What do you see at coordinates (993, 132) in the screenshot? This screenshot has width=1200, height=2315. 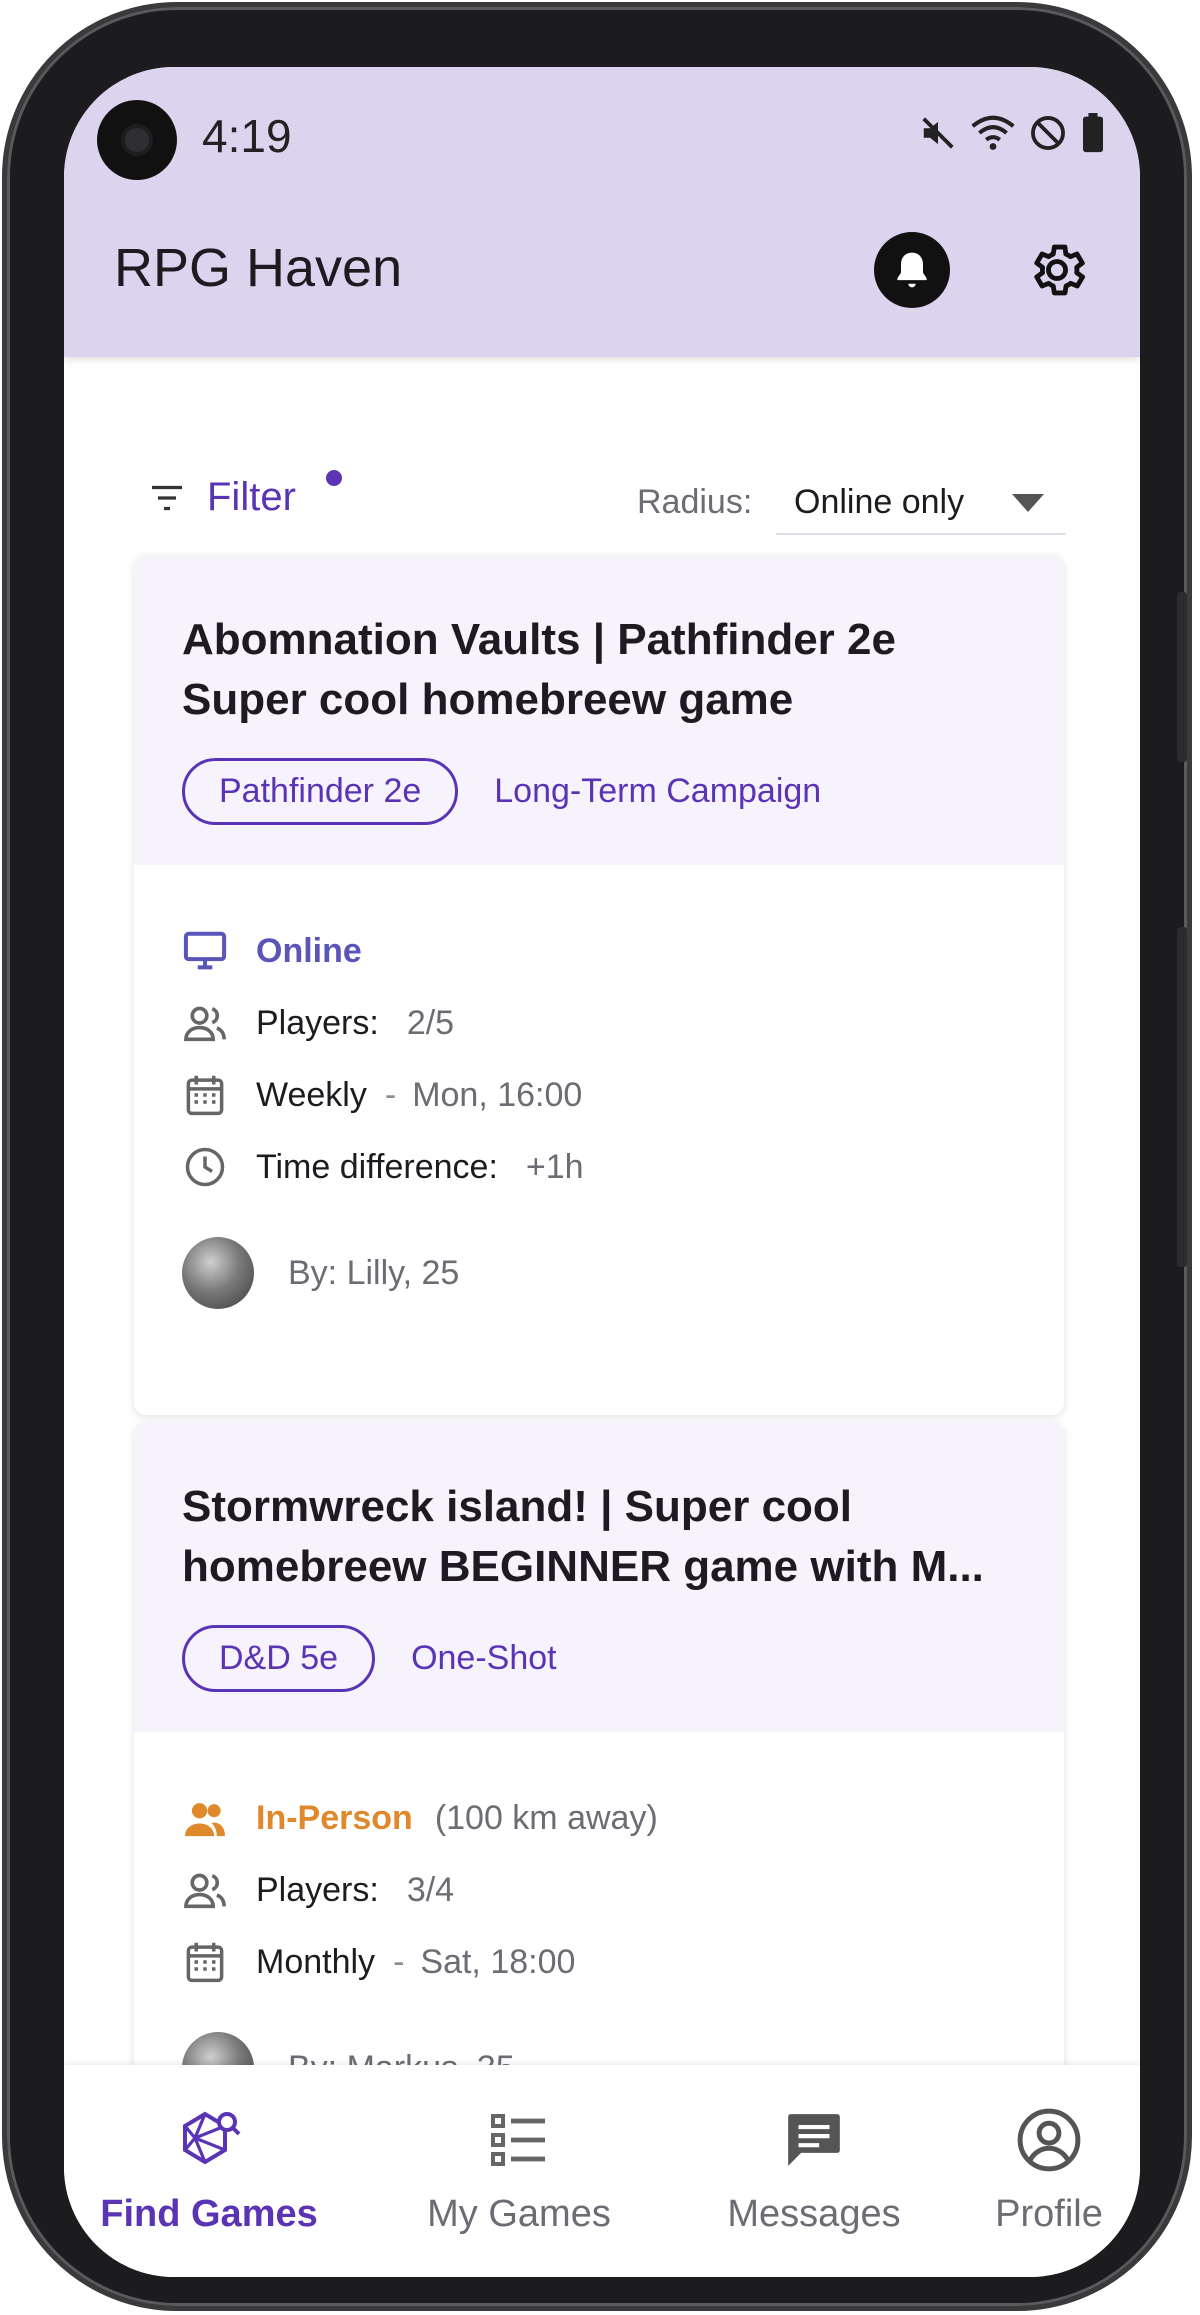 I see `wifi-icon` at bounding box center [993, 132].